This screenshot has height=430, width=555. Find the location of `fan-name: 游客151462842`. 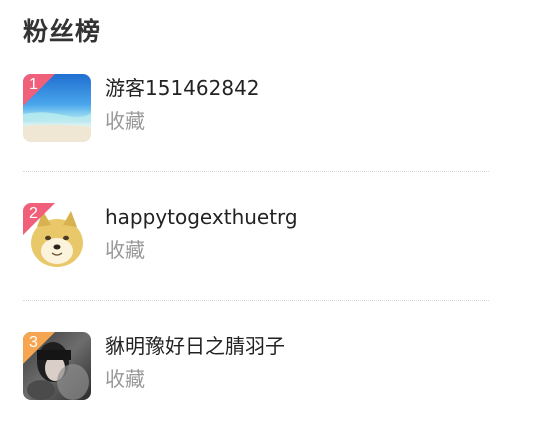

fan-name: 游客151462842 is located at coordinates (182, 88).